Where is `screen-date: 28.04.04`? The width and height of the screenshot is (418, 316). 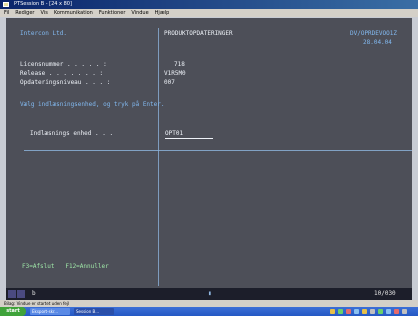 screen-date: 28.04.04 is located at coordinates (377, 42).